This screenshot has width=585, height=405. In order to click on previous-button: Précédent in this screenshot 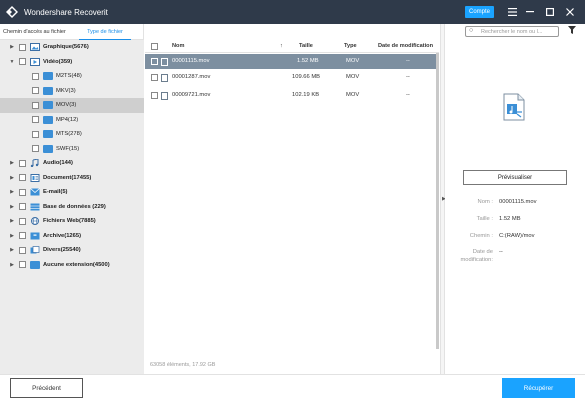, I will do `click(46, 388)`.